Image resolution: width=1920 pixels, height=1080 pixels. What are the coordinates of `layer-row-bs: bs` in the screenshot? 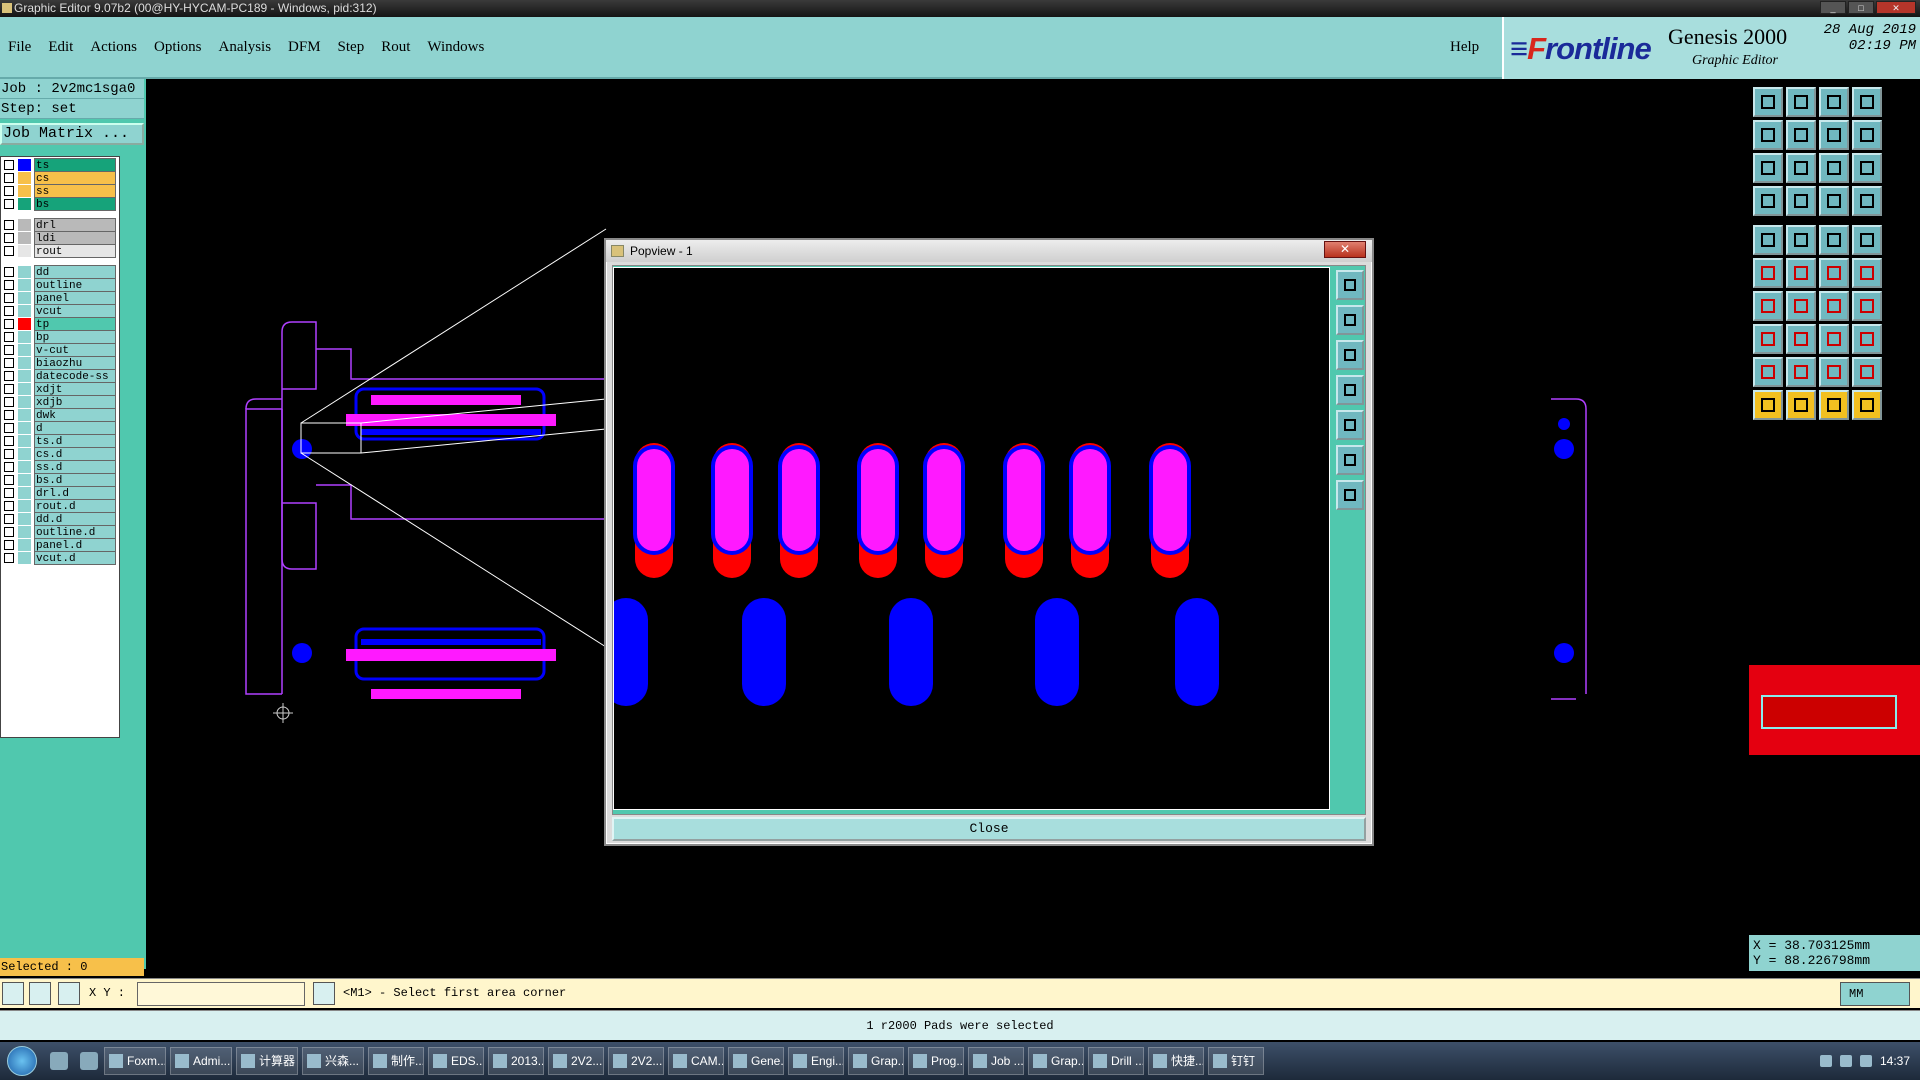 It's located at (60, 204).